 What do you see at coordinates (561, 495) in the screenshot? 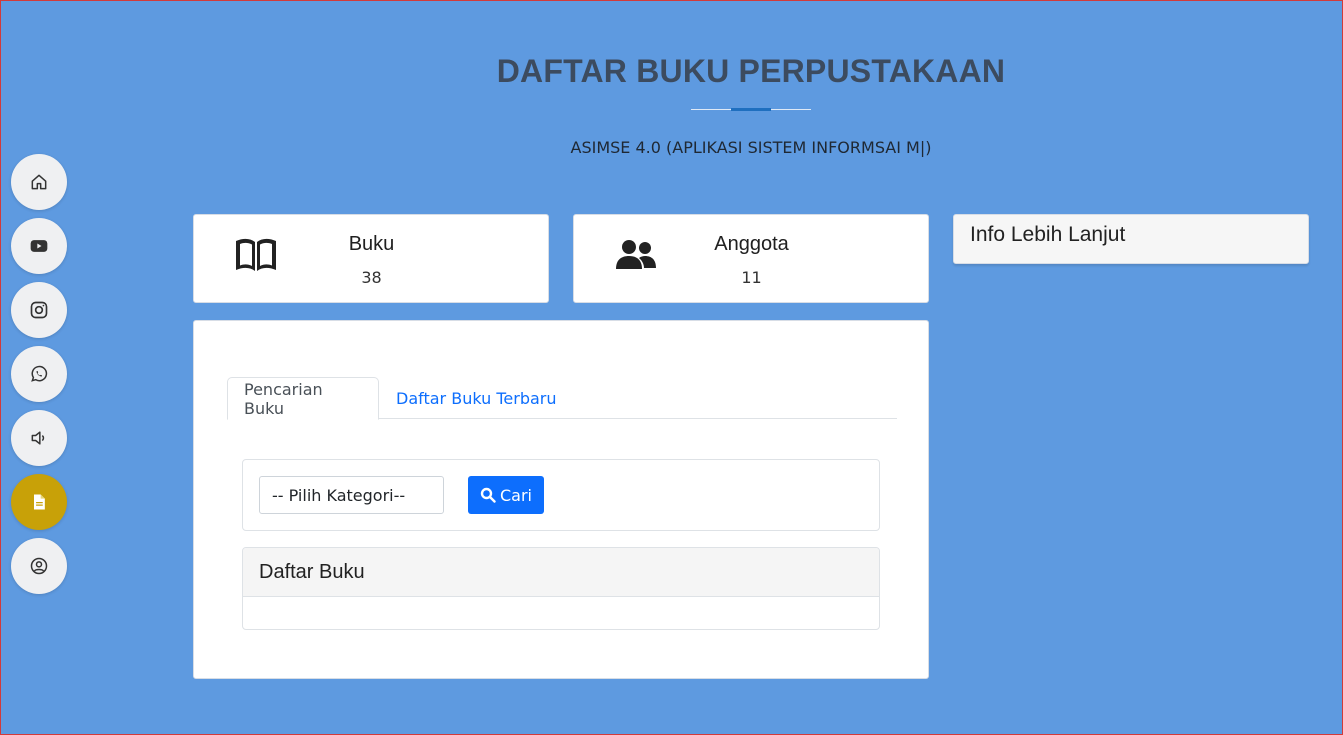
I see `search-box: -- Pilih Kategori-- Cari` at bounding box center [561, 495].